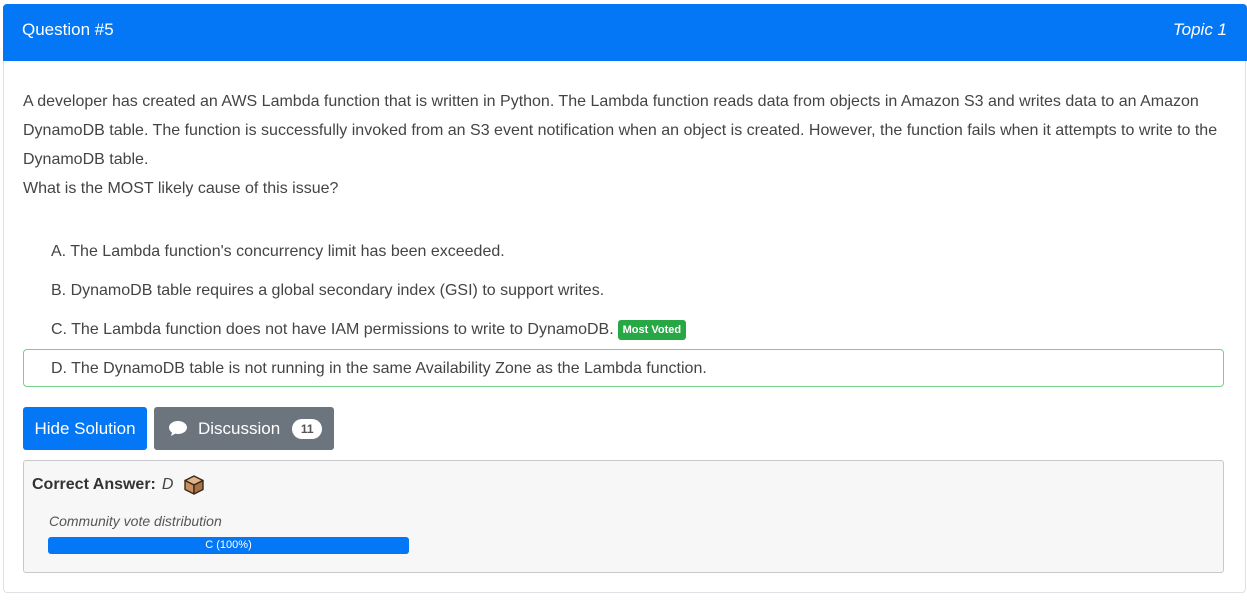 This screenshot has height=601, width=1247. Describe the element at coordinates (625, 32) in the screenshot. I see `question-header: Question #5 Topic 1` at that location.